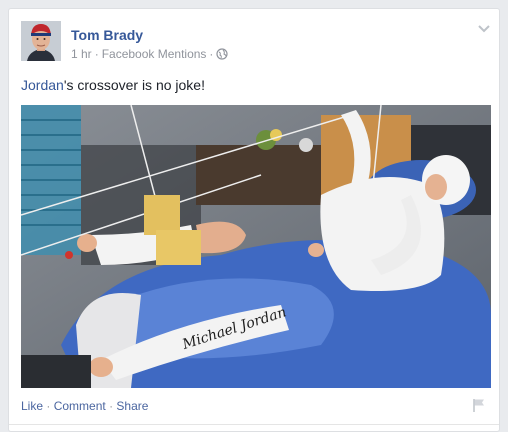 The height and width of the screenshot is (432, 508). What do you see at coordinates (81, 54) in the screenshot?
I see `post-time: 1 hr` at bounding box center [81, 54].